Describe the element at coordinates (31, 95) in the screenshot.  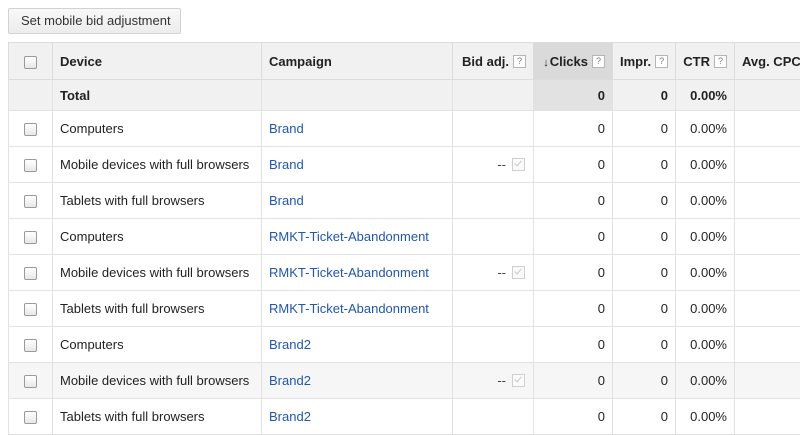
I see `total-checkbox-cell` at that location.